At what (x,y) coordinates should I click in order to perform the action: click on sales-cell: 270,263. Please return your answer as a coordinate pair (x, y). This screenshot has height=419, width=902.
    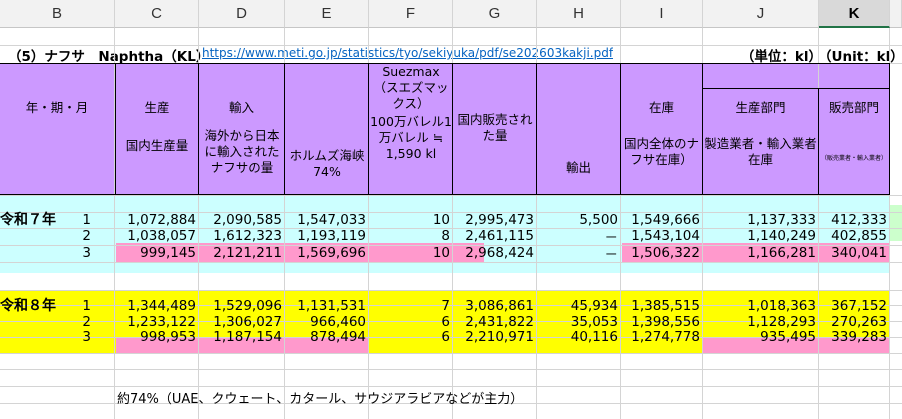
    Looking at the image, I should click on (854, 322).